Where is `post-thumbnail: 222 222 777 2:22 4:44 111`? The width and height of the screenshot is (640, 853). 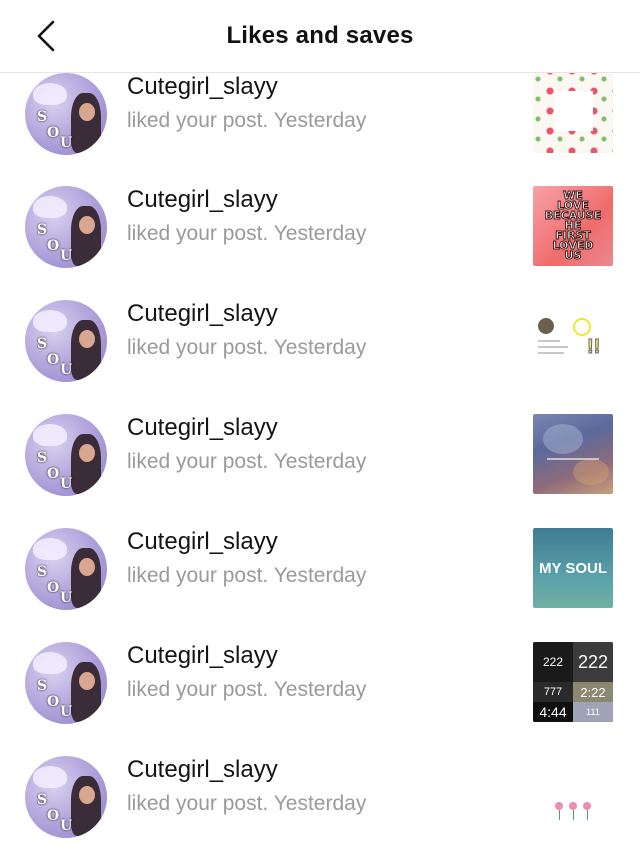
post-thumbnail: 222 222 777 2:22 4:44 111 is located at coordinates (573, 682).